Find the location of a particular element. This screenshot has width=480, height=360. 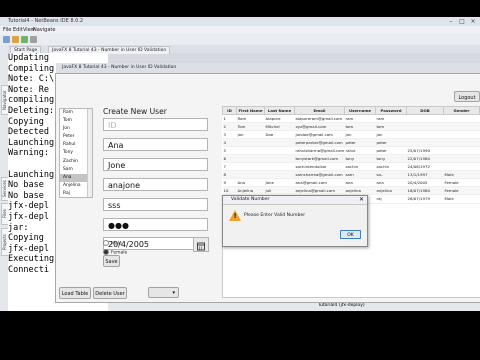

ide-title: Tutorial4 - NetBeans IDE 8.0.2 is located at coordinates (46, 21).